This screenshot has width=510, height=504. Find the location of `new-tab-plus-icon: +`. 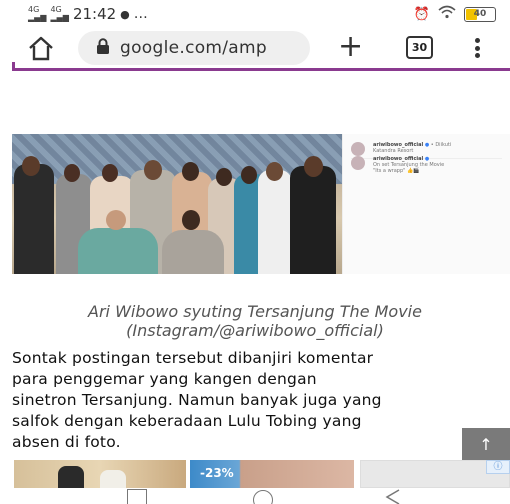

new-tab-plus-icon: + is located at coordinates (350, 47).